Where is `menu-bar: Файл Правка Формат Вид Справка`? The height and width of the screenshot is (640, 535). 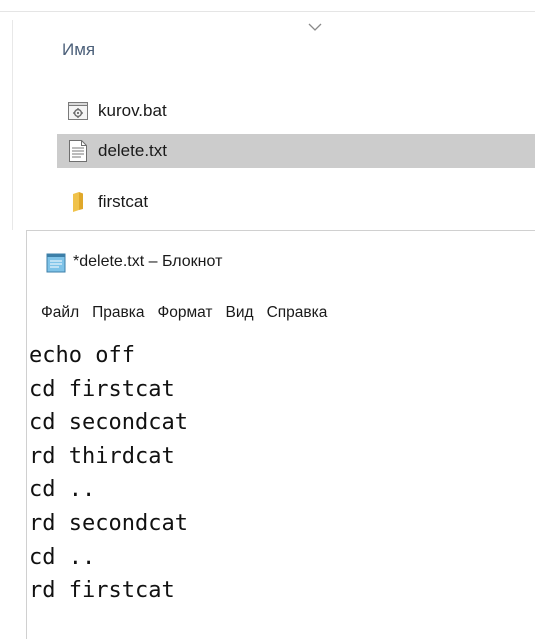
menu-bar: Файл Правка Формат Вид Справка is located at coordinates (281, 313).